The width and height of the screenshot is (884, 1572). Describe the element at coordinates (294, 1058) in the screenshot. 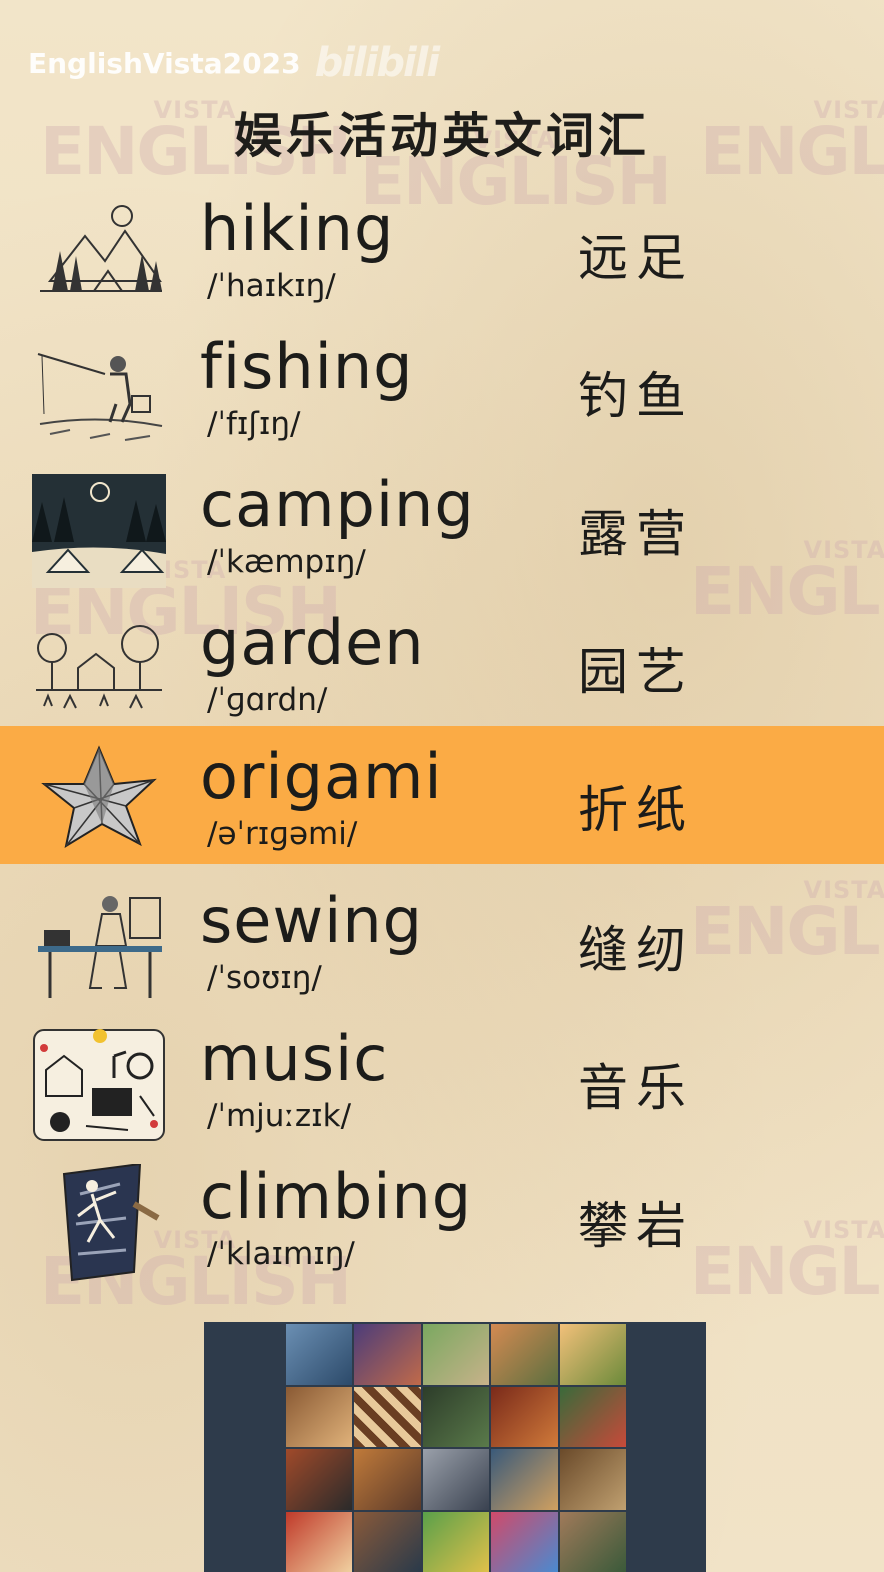

I see `vocab-word: music` at that location.